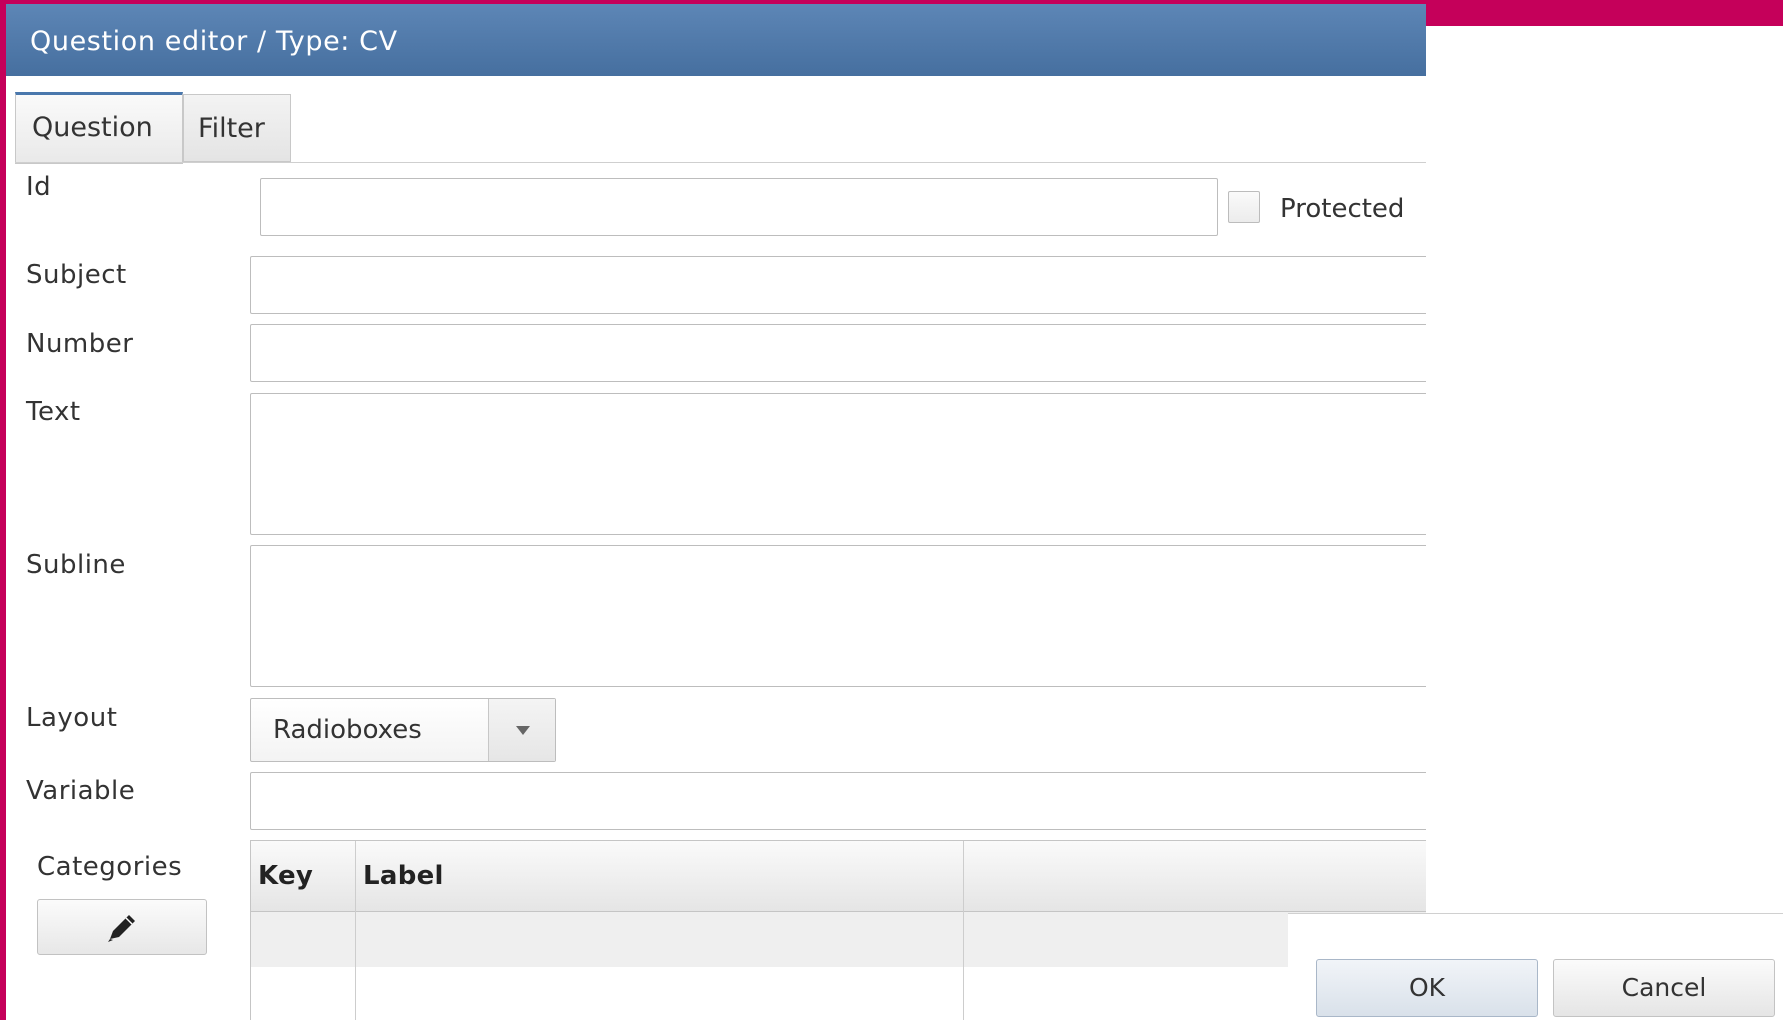 The height and width of the screenshot is (1021, 1783). What do you see at coordinates (231, 128) in the screenshot?
I see `tab-filter-label: Filter` at bounding box center [231, 128].